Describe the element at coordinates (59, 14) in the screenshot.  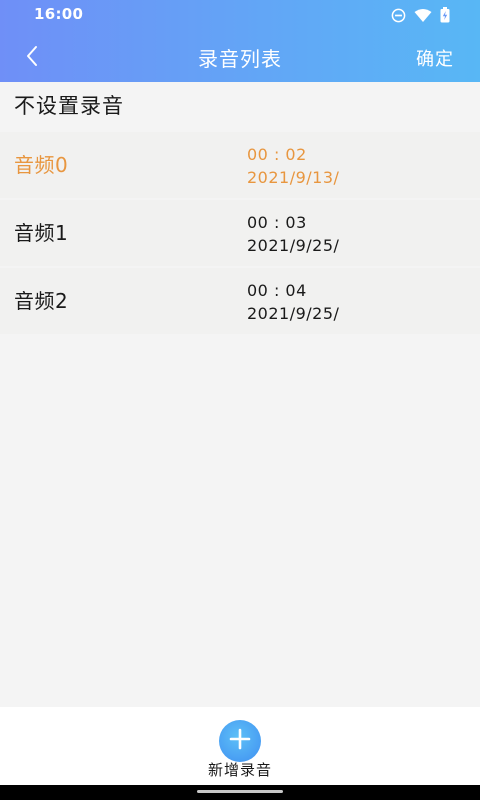
I see `status-time: 16:00` at that location.